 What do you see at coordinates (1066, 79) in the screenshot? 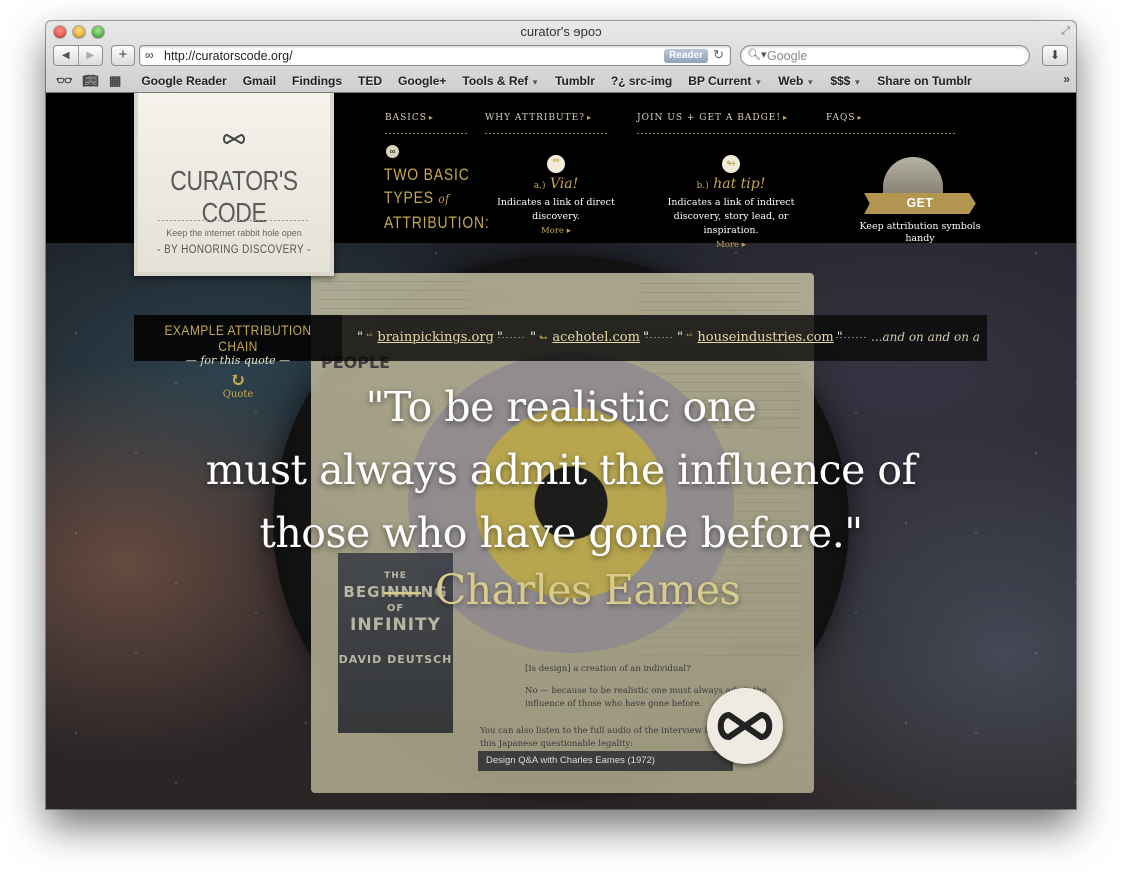
I see `more-bookmarks-icon: »` at bounding box center [1066, 79].